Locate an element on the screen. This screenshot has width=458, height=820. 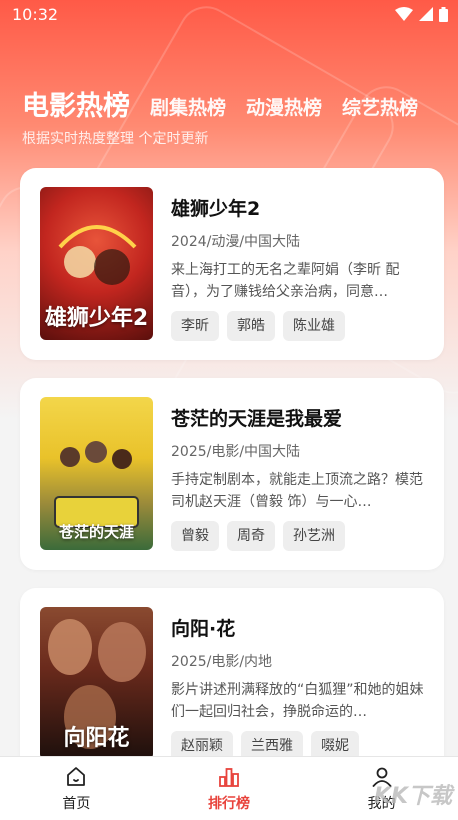
nav-home: 首页 is located at coordinates (76, 788).